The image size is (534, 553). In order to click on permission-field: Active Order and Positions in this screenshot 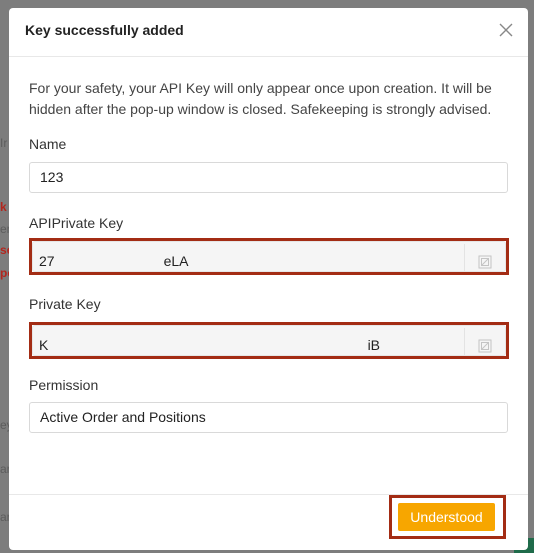, I will do `click(268, 417)`.